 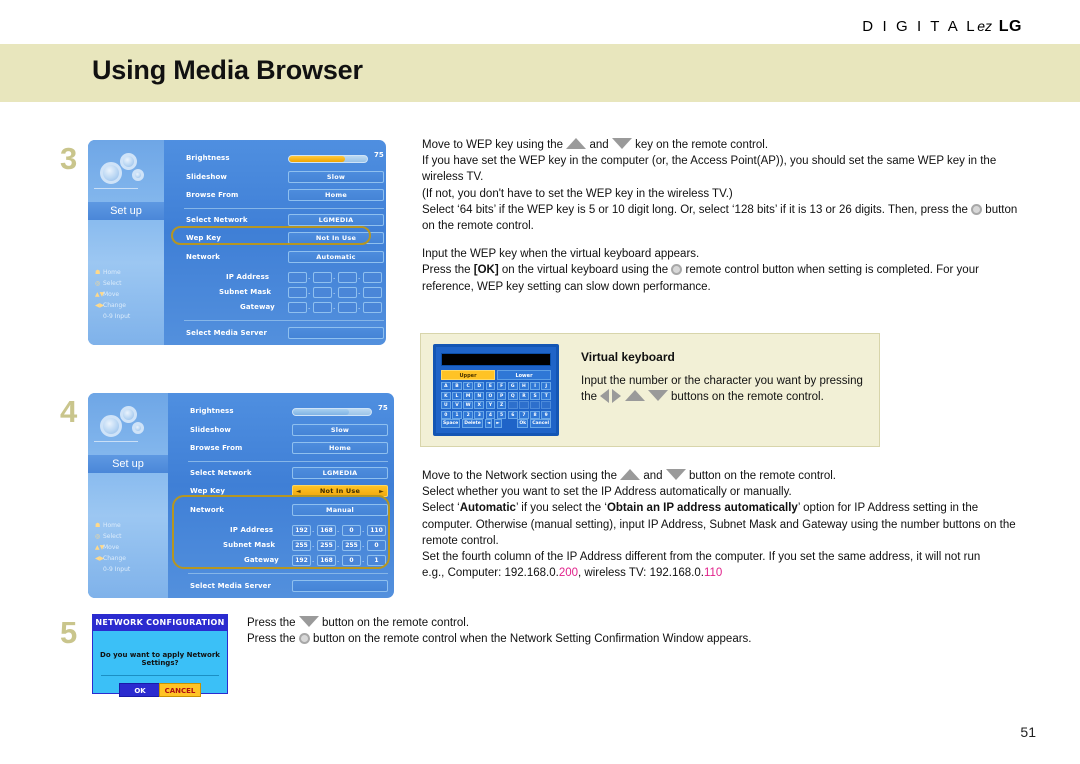 I want to click on osd4-subnet-octet-4: 0, so click(x=376, y=545).